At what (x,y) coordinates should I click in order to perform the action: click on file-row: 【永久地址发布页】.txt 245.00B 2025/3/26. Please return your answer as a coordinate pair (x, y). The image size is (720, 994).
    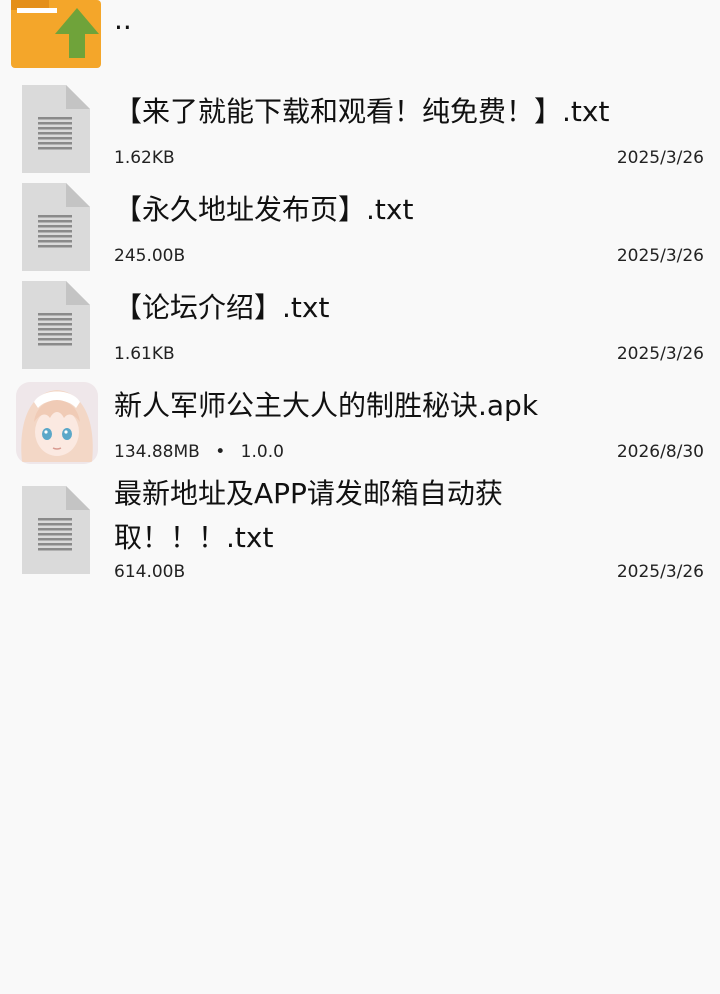
    Looking at the image, I should click on (360, 226).